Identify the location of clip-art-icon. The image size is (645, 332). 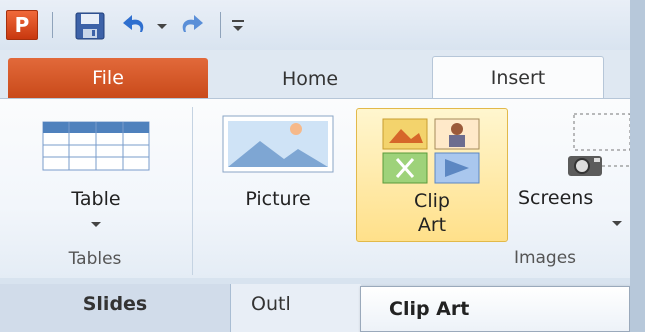
(431, 151).